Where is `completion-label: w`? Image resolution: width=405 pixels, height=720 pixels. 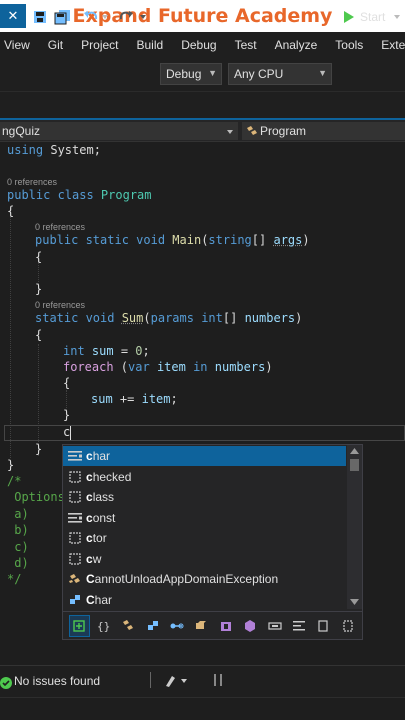 completion-label: w is located at coordinates (97, 558).